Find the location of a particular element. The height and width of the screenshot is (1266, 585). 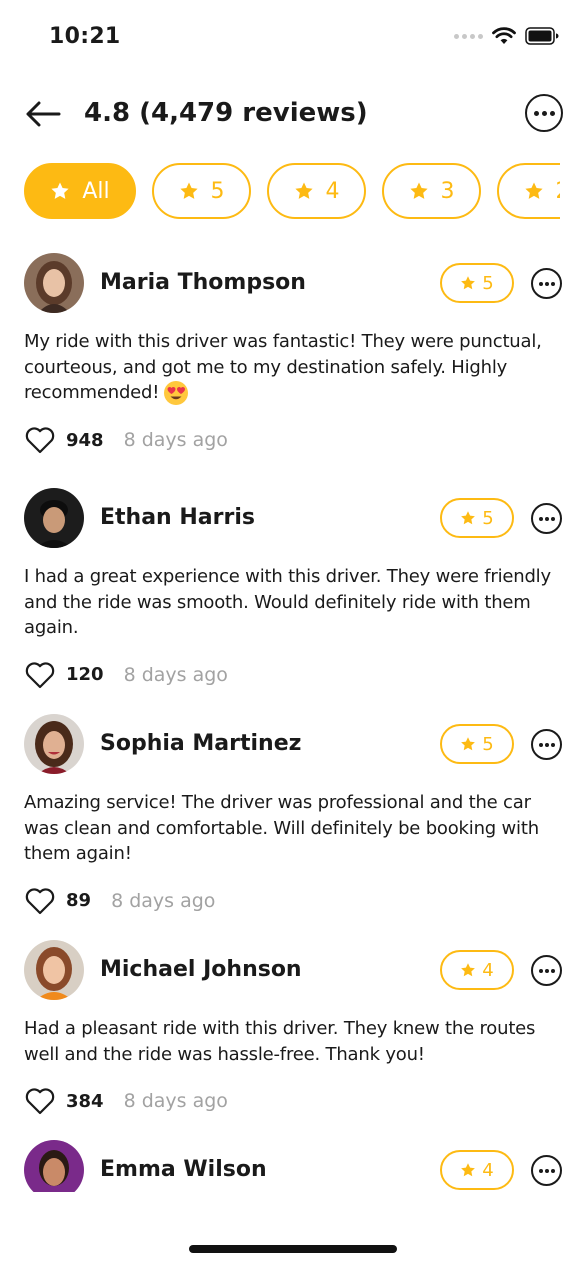

app-header: 4.8 (4,479 reviews) is located at coordinates (292, 114).